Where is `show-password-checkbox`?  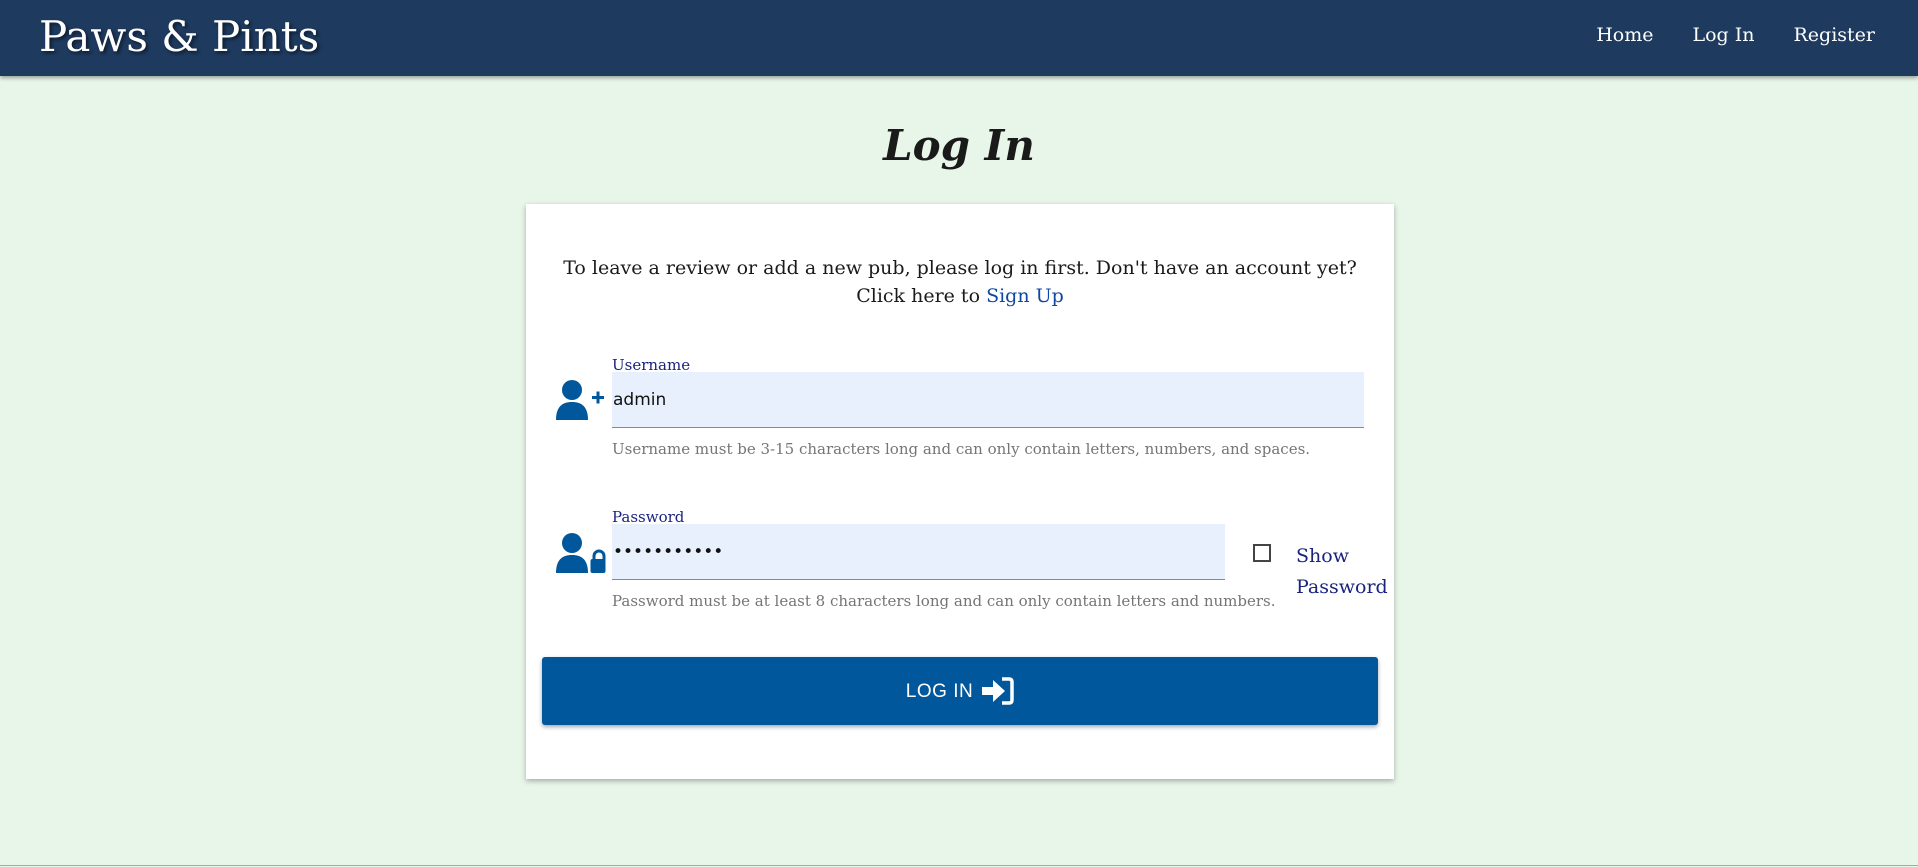 show-password-checkbox is located at coordinates (1262, 553).